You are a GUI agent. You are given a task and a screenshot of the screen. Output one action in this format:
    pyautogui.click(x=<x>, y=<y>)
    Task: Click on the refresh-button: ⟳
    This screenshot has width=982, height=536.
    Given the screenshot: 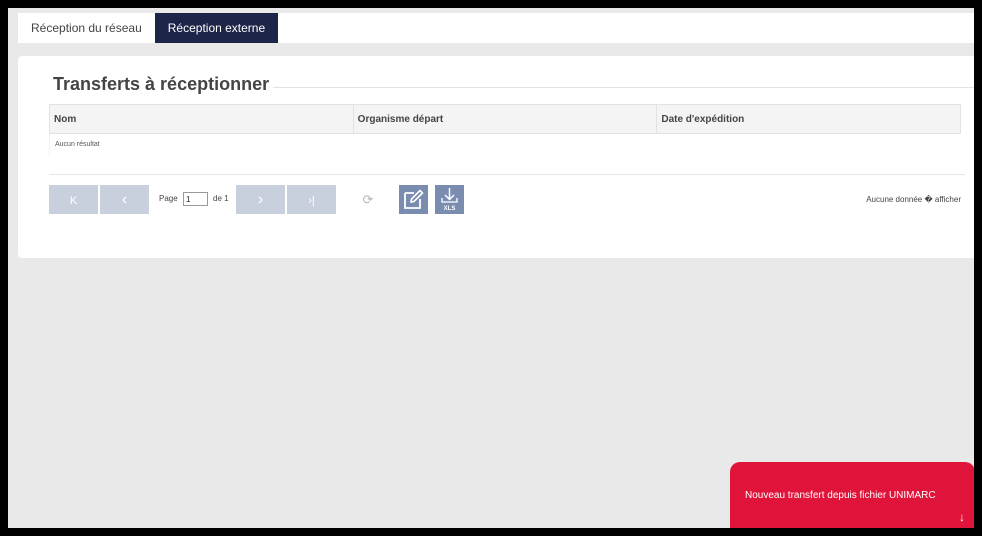 What is the action you would take?
    pyautogui.click(x=368, y=200)
    